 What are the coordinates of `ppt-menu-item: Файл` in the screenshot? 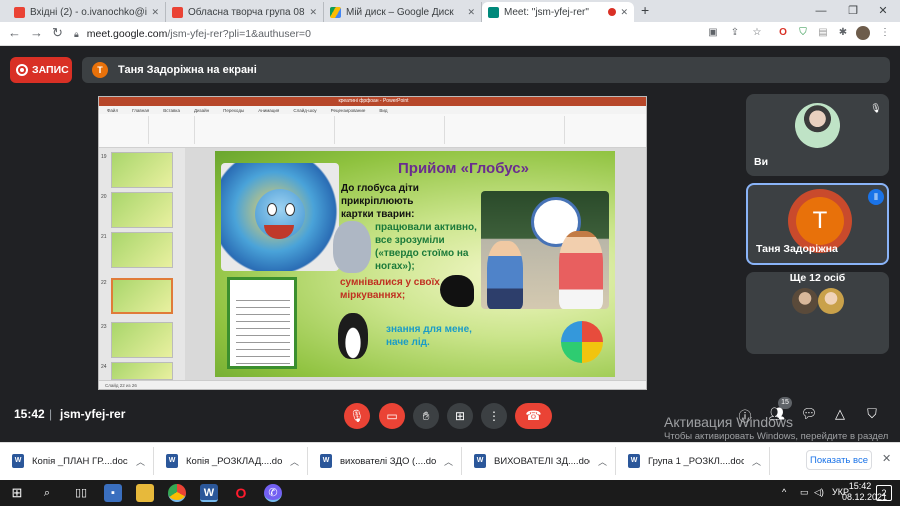 It's located at (113, 110).